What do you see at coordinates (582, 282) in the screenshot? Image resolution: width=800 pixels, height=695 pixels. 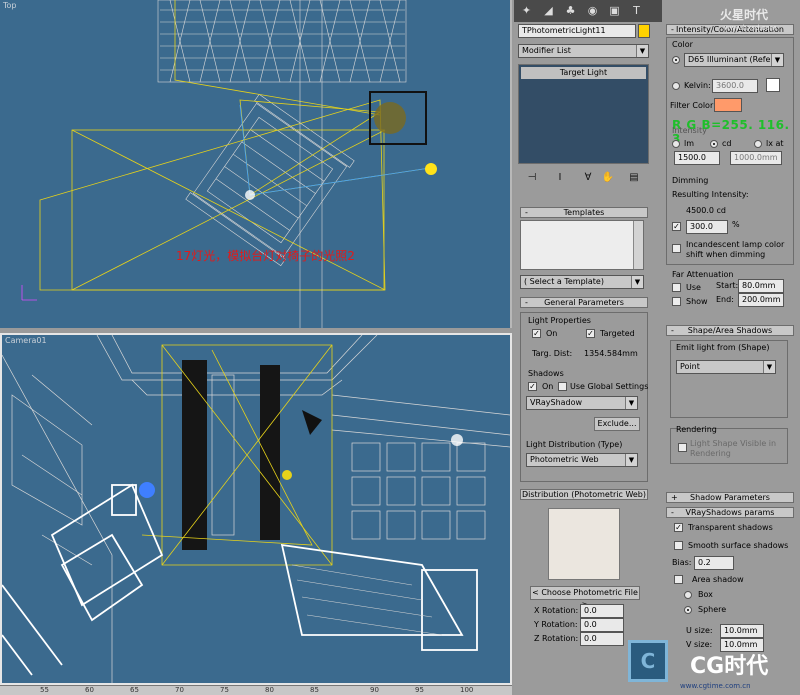 I see `template-select: ( Select a Template) ▼` at bounding box center [582, 282].